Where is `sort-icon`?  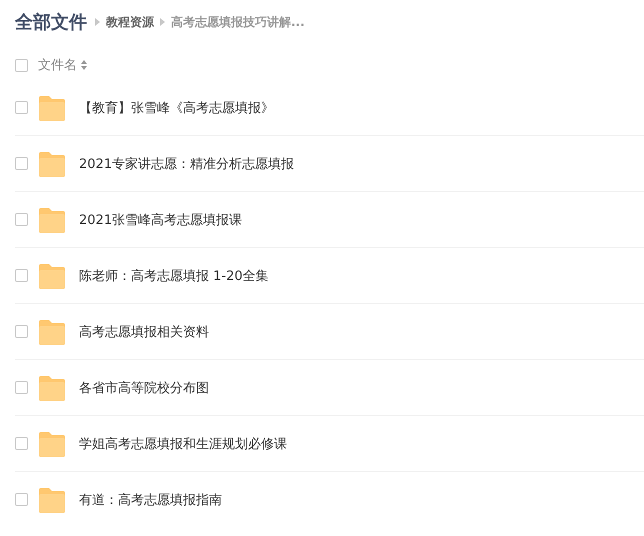
sort-icon is located at coordinates (84, 65).